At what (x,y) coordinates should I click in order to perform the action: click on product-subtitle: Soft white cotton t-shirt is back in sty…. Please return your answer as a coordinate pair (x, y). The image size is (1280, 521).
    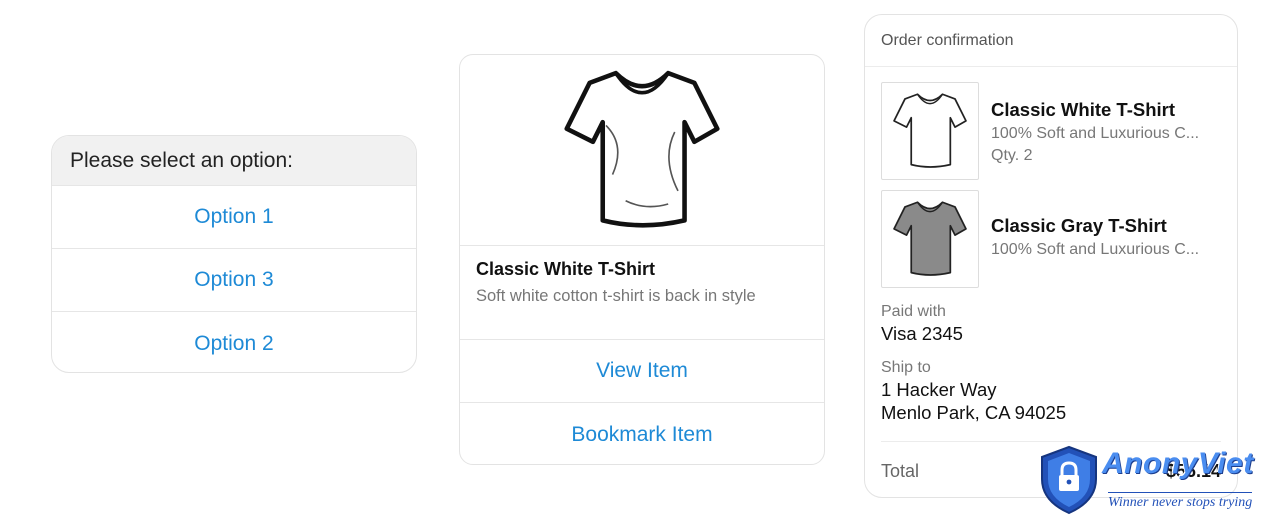
    Looking at the image, I should click on (616, 296).